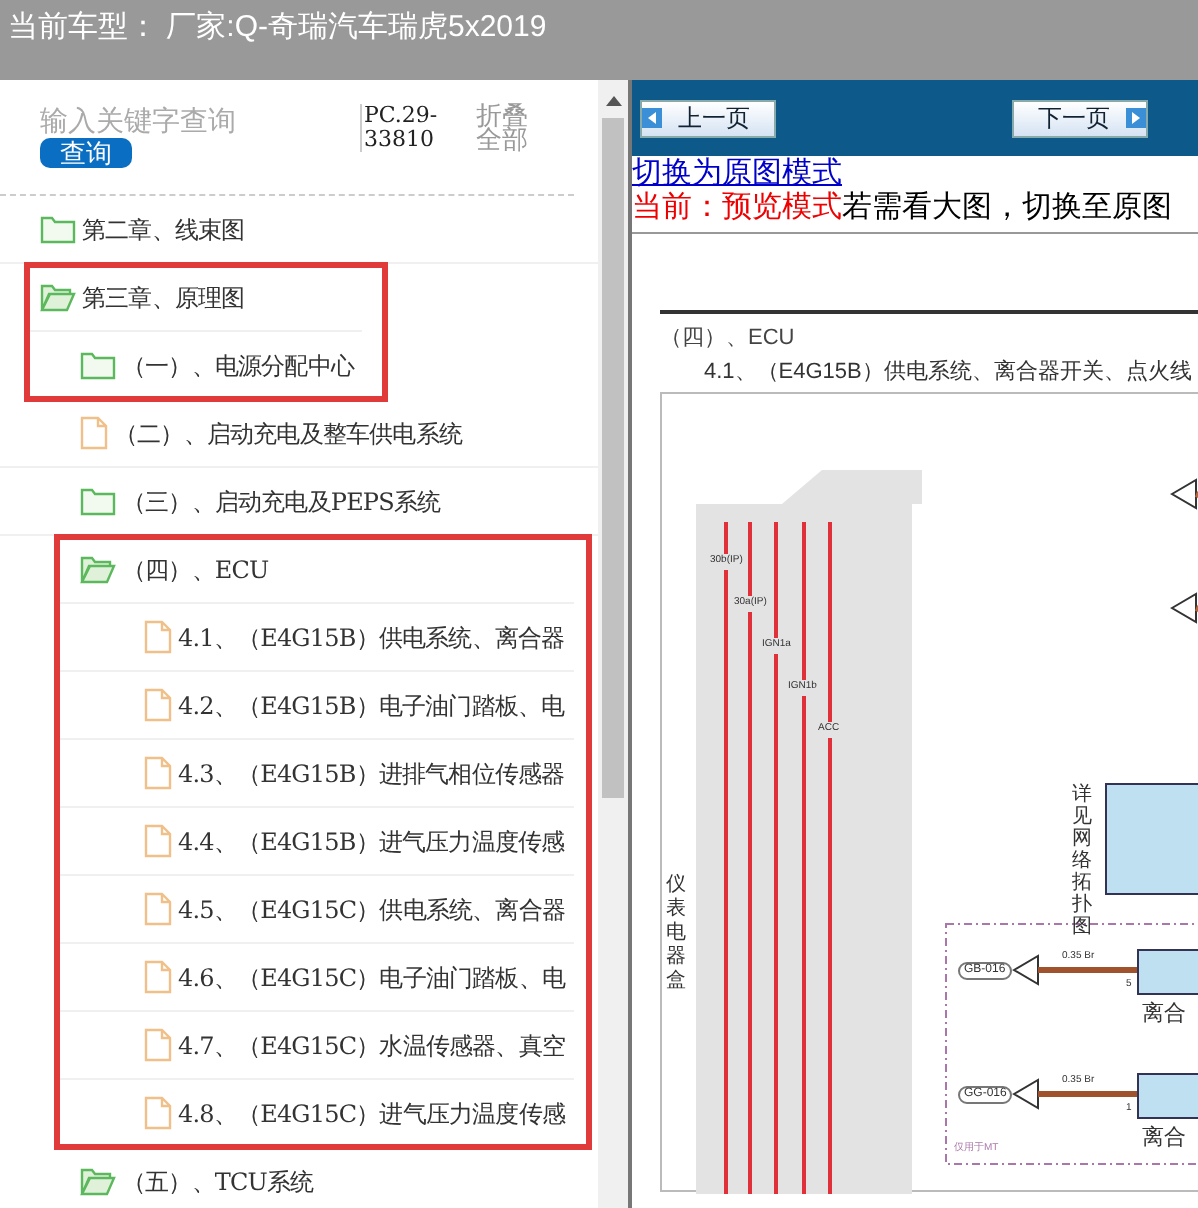  I want to click on search-button: 查询, so click(86, 153).